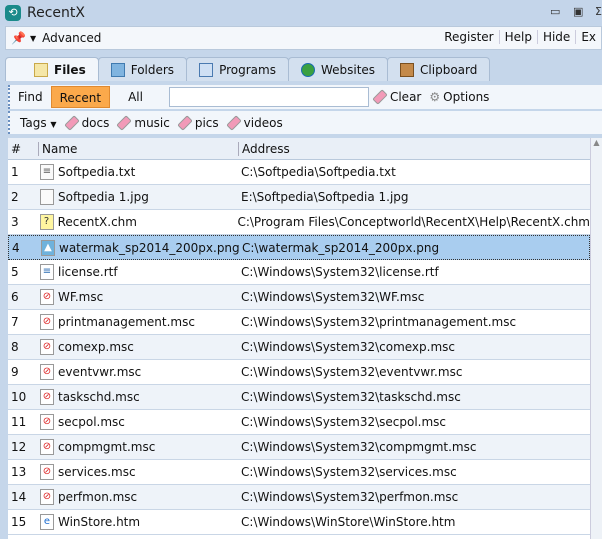  What do you see at coordinates (264, 148) in the screenshot?
I see `column-address: Address` at bounding box center [264, 148].